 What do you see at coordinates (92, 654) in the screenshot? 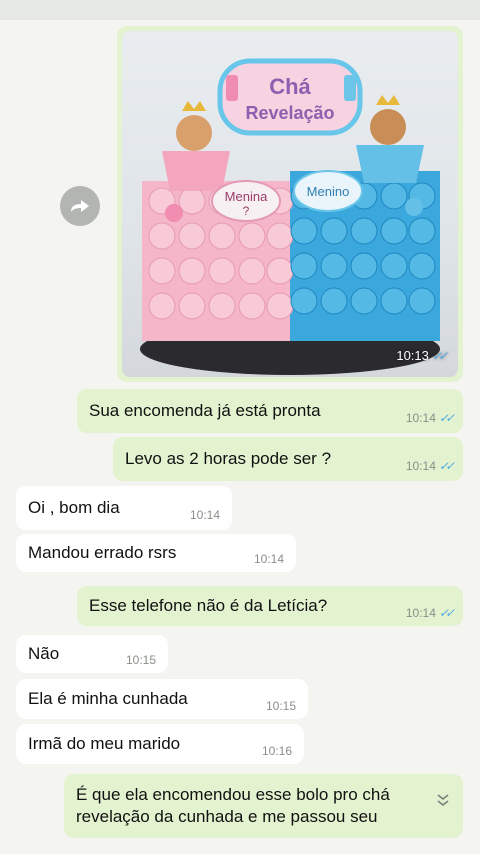
I see `message-bubble-incoming: Não 10:15` at bounding box center [92, 654].